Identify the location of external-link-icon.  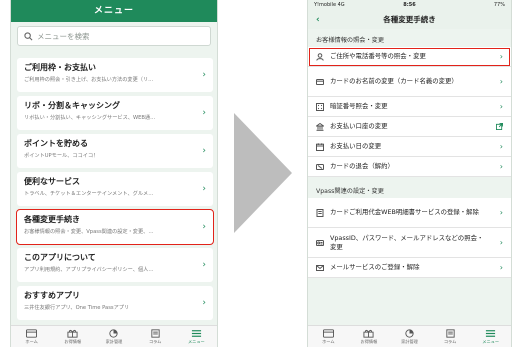
(499, 126).